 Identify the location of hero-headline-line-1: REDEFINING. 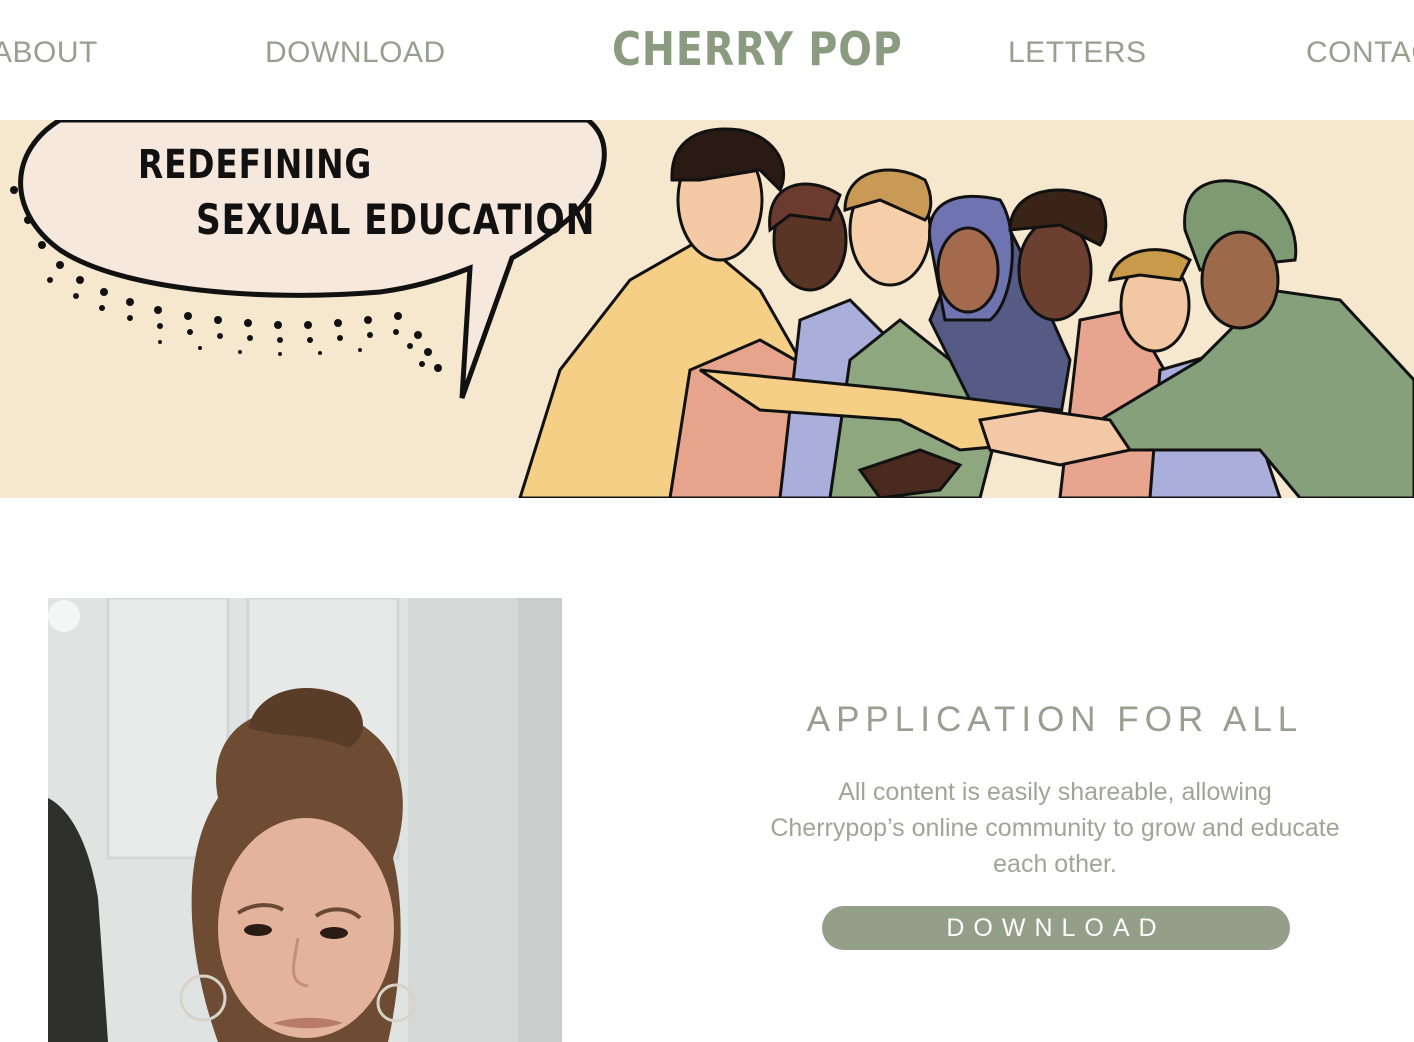
(255, 165).